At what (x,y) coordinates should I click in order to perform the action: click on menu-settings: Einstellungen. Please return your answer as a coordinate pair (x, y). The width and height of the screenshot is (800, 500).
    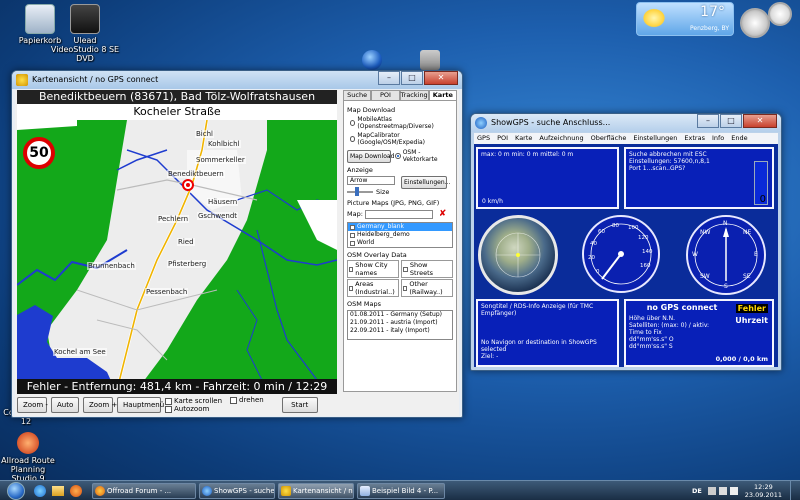
    Looking at the image, I should click on (655, 138).